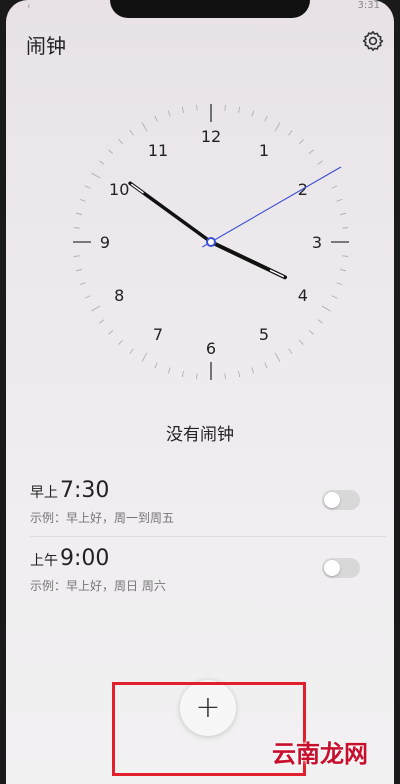 The image size is (400, 784). What do you see at coordinates (208, 536) in the screenshot?
I see `divider` at bounding box center [208, 536].